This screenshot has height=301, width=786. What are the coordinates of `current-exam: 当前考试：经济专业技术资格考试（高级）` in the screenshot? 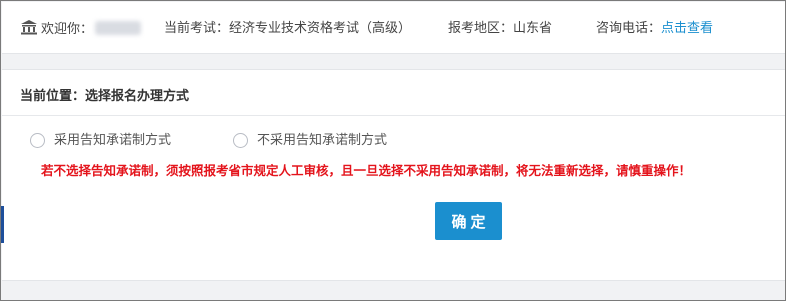 It's located at (288, 28).